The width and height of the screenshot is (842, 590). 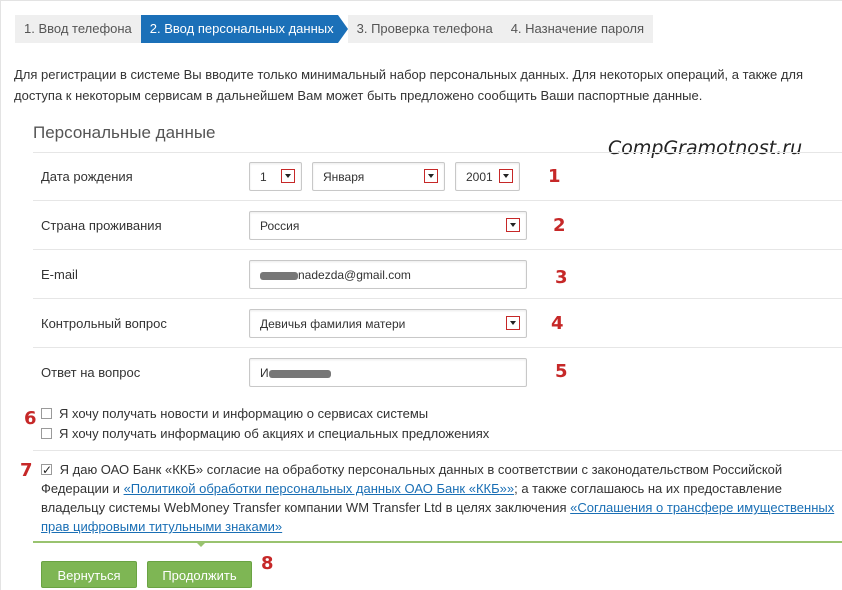 What do you see at coordinates (87, 176) in the screenshot?
I see `birth-date-label: Дата рождения` at bounding box center [87, 176].